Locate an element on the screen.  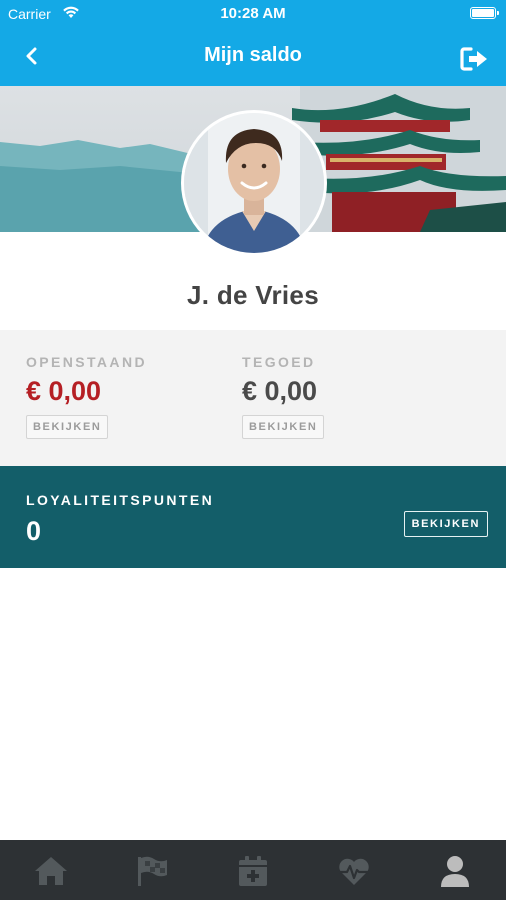
calendar-plus-icon is located at coordinates (253, 871).